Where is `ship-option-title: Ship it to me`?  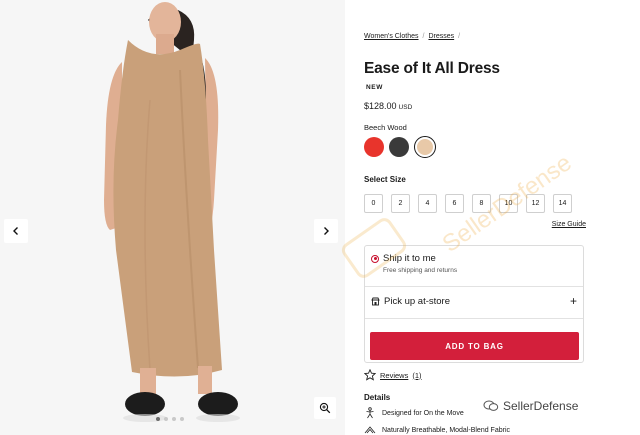
ship-option-title: Ship it to me is located at coordinates (409, 258).